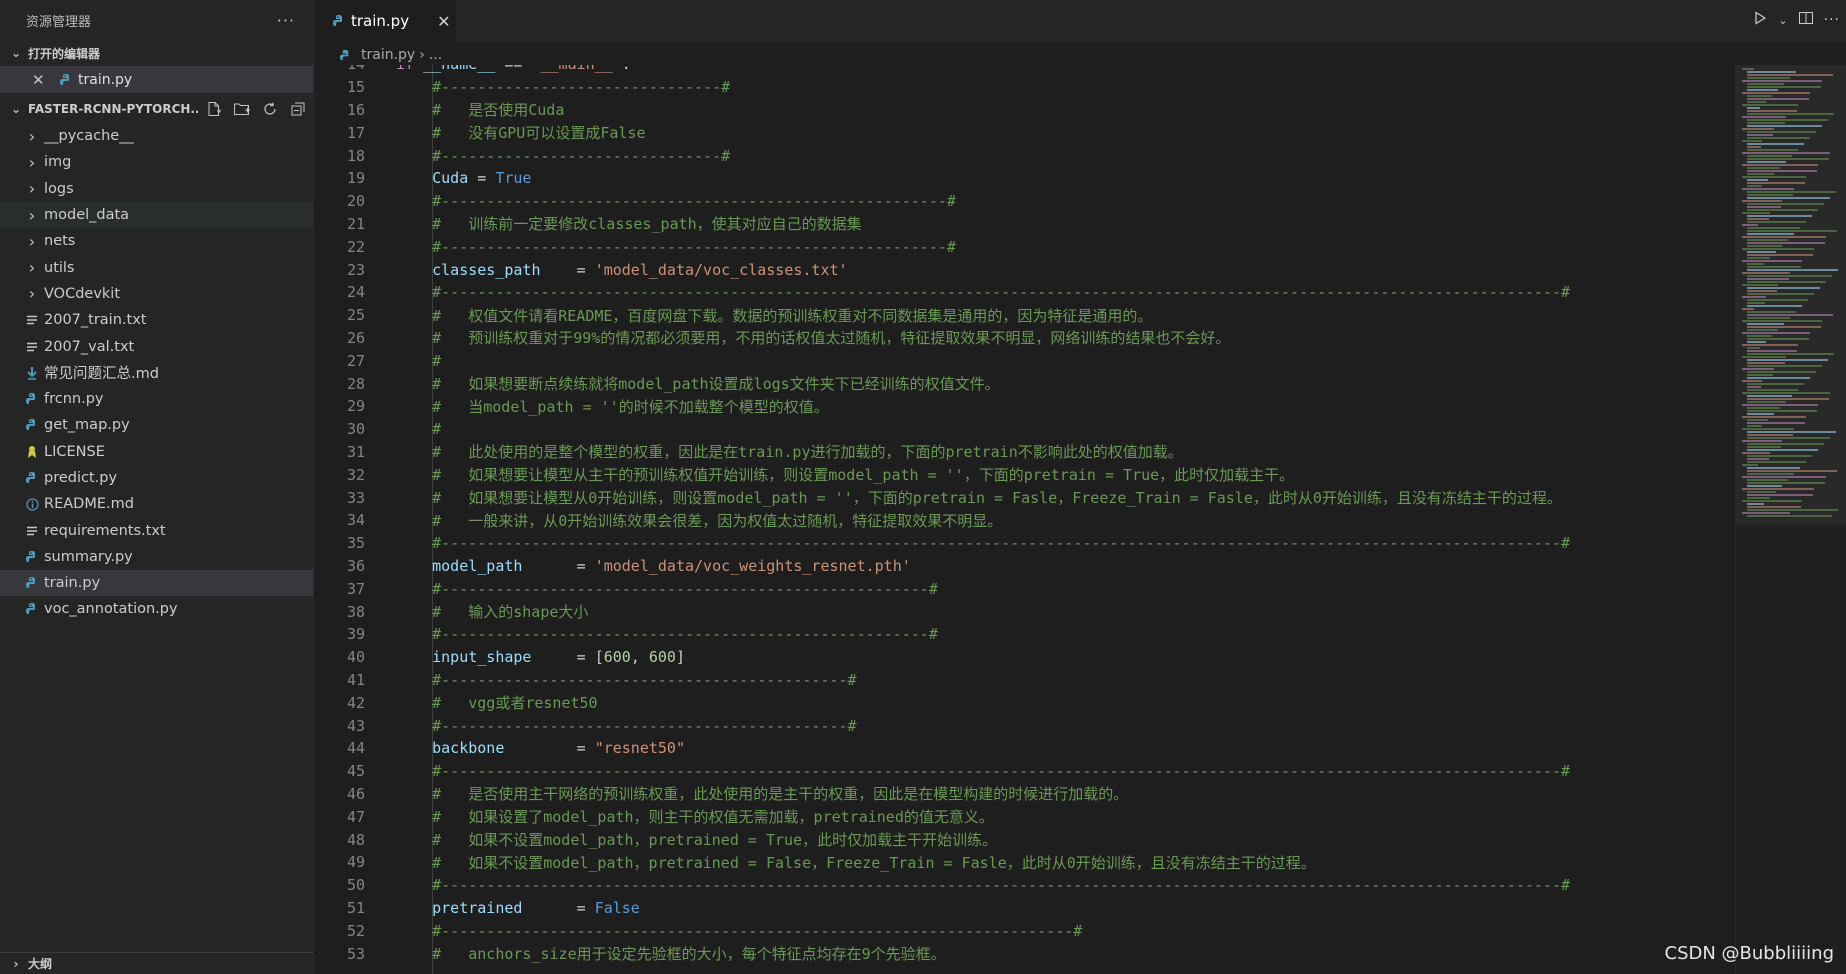  I want to click on code-line: 21 # 训练前一定要修改classes_path，使其对应自己的数据集, so click(1025, 224).